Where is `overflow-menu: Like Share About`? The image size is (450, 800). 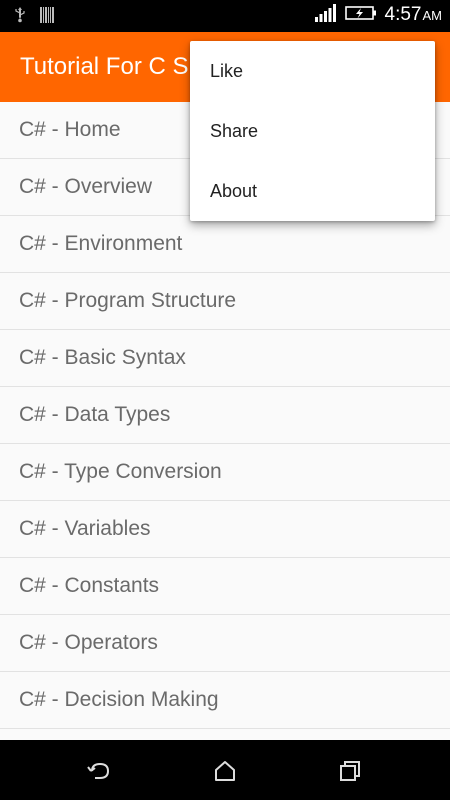 overflow-menu: Like Share About is located at coordinates (312, 131).